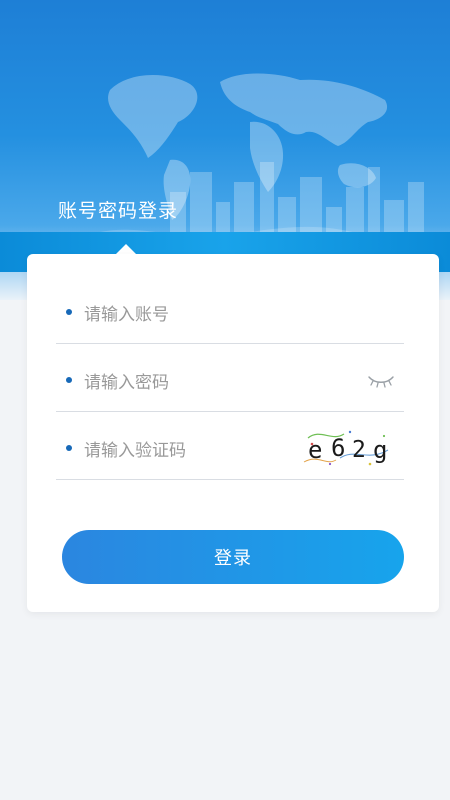  I want to click on account-field, so click(230, 310).